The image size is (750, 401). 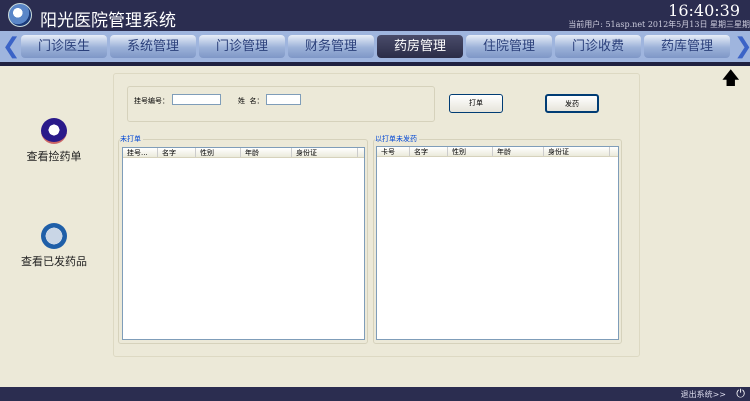 What do you see at coordinates (331, 46) in the screenshot?
I see `tab-finance: 财务管理` at bounding box center [331, 46].